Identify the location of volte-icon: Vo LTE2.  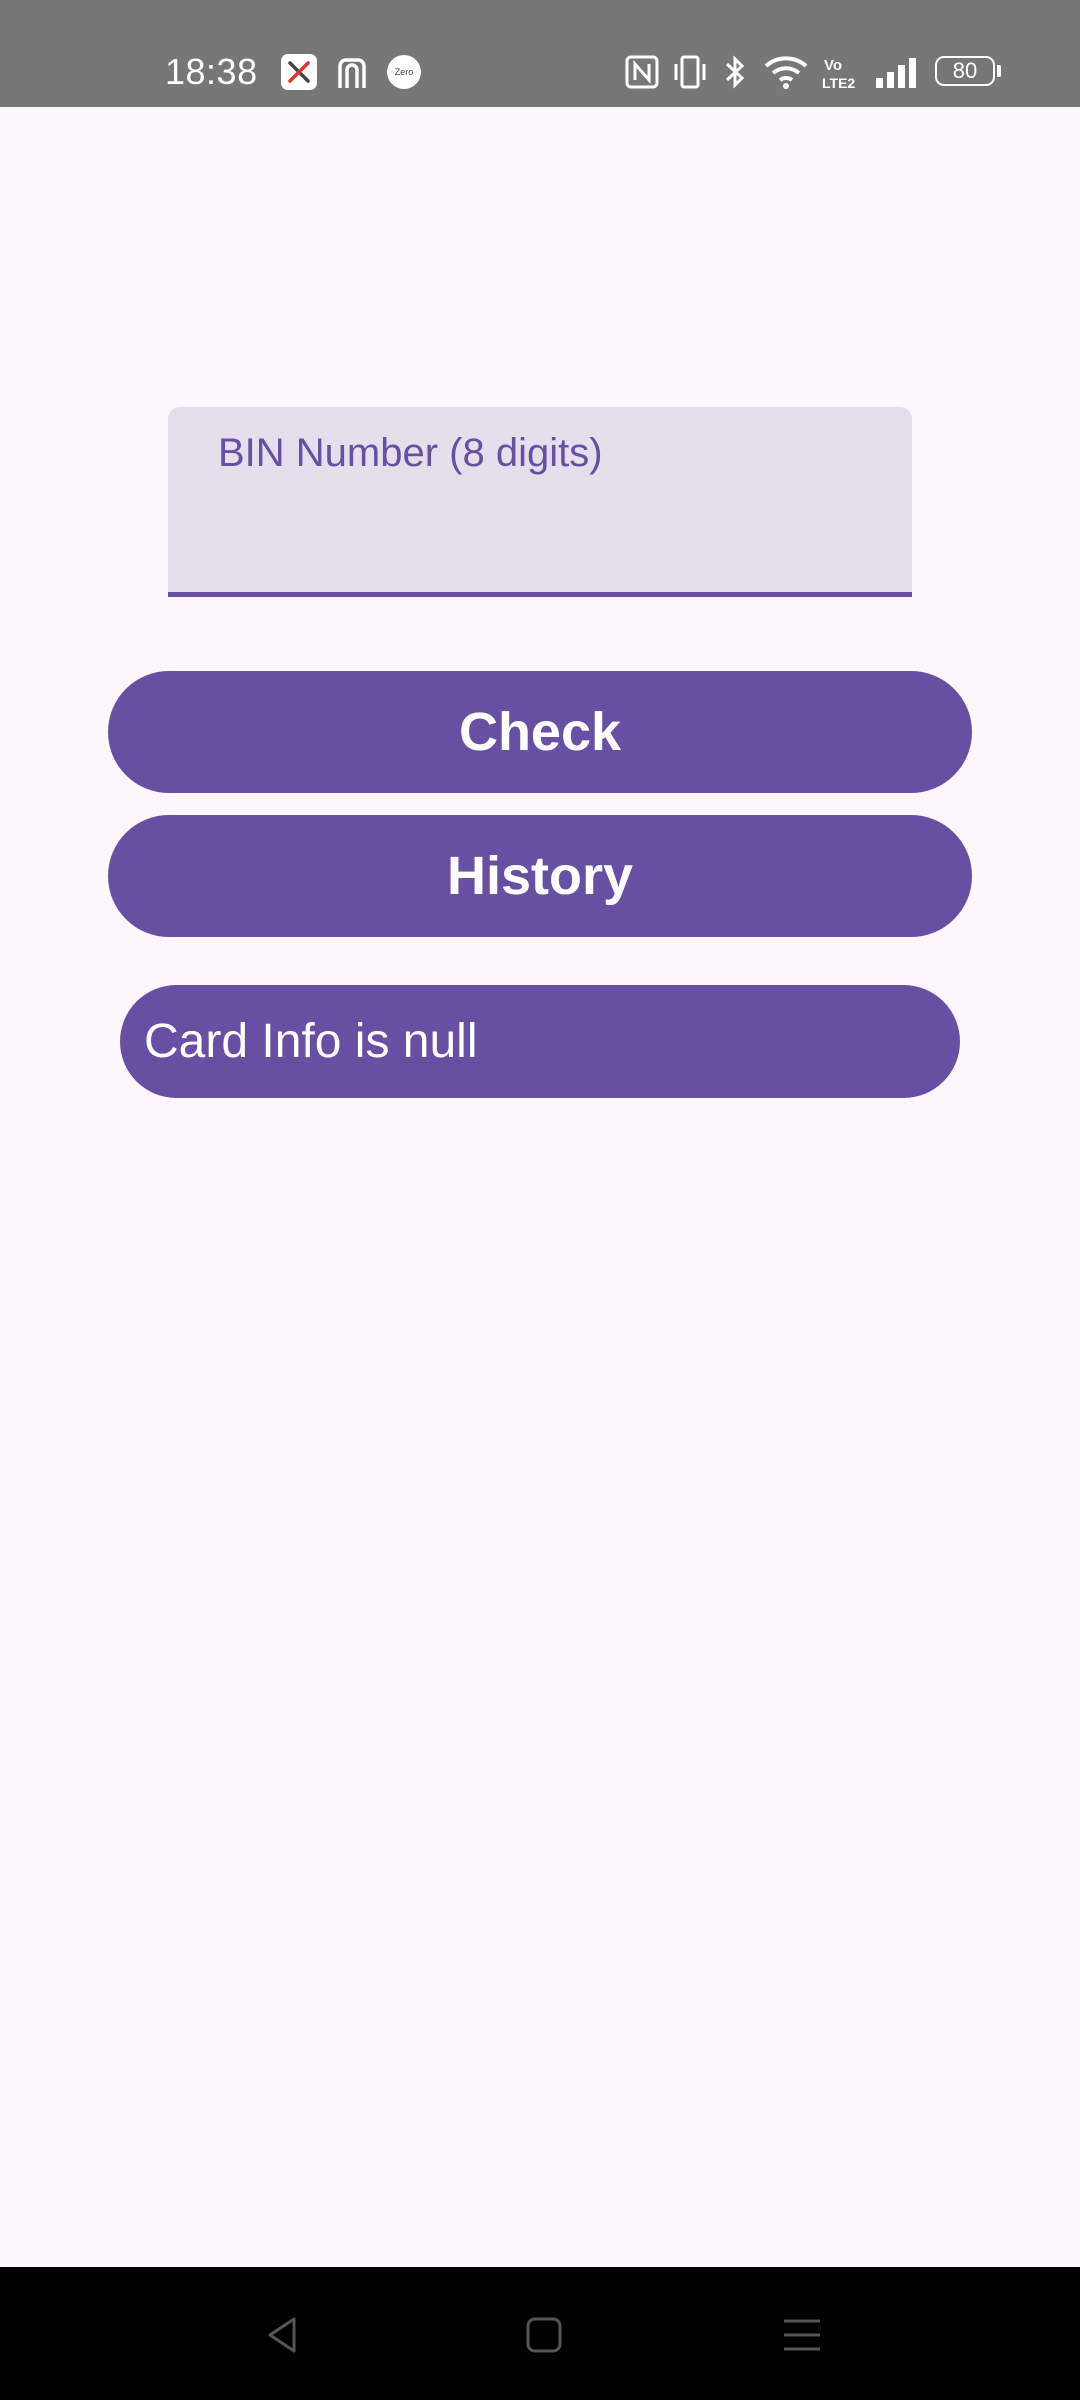
(841, 72).